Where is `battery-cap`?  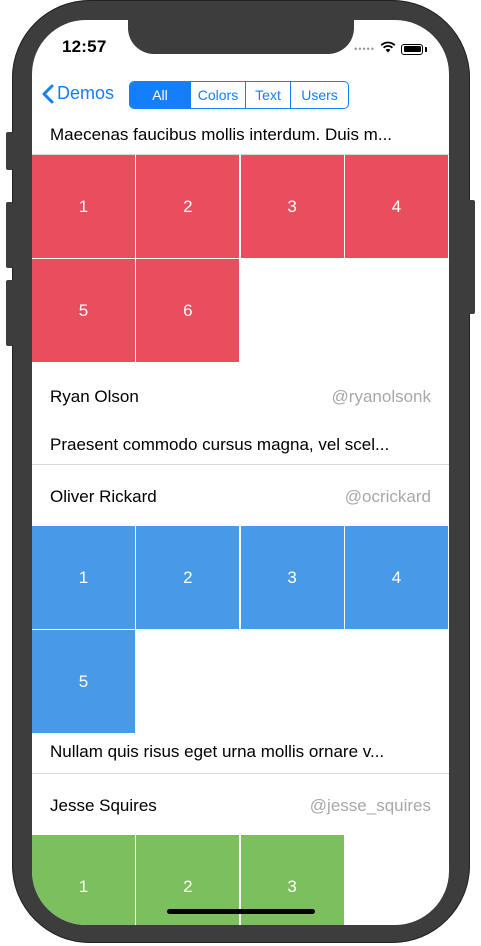 battery-cap is located at coordinates (426, 49).